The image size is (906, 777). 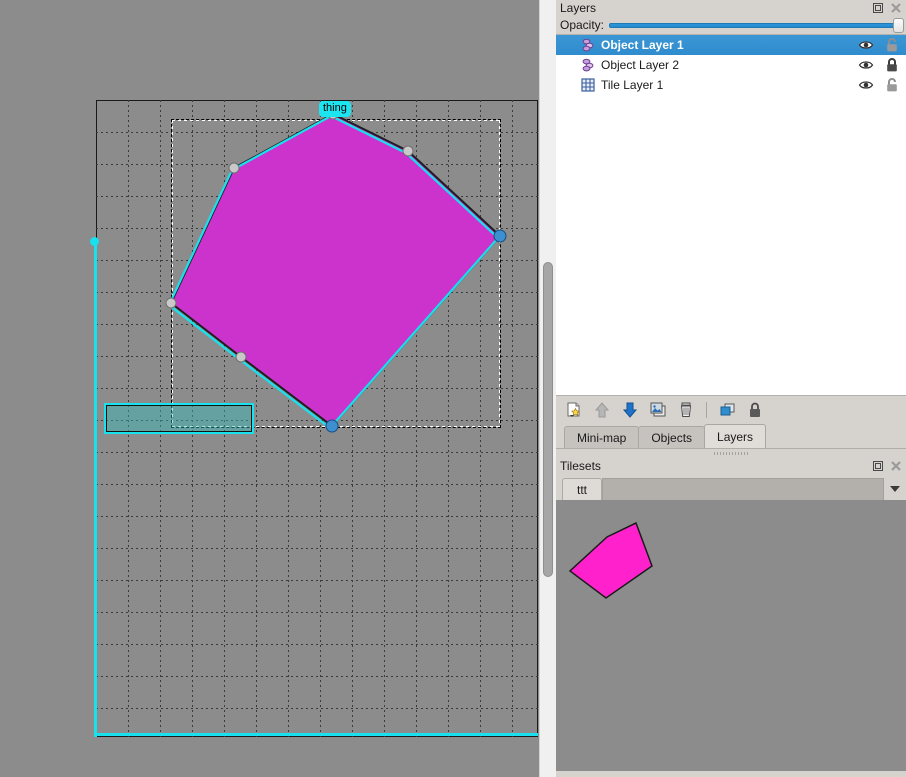 I want to click on tilesets-panel-titlebar: Tilesets, so click(x=731, y=466).